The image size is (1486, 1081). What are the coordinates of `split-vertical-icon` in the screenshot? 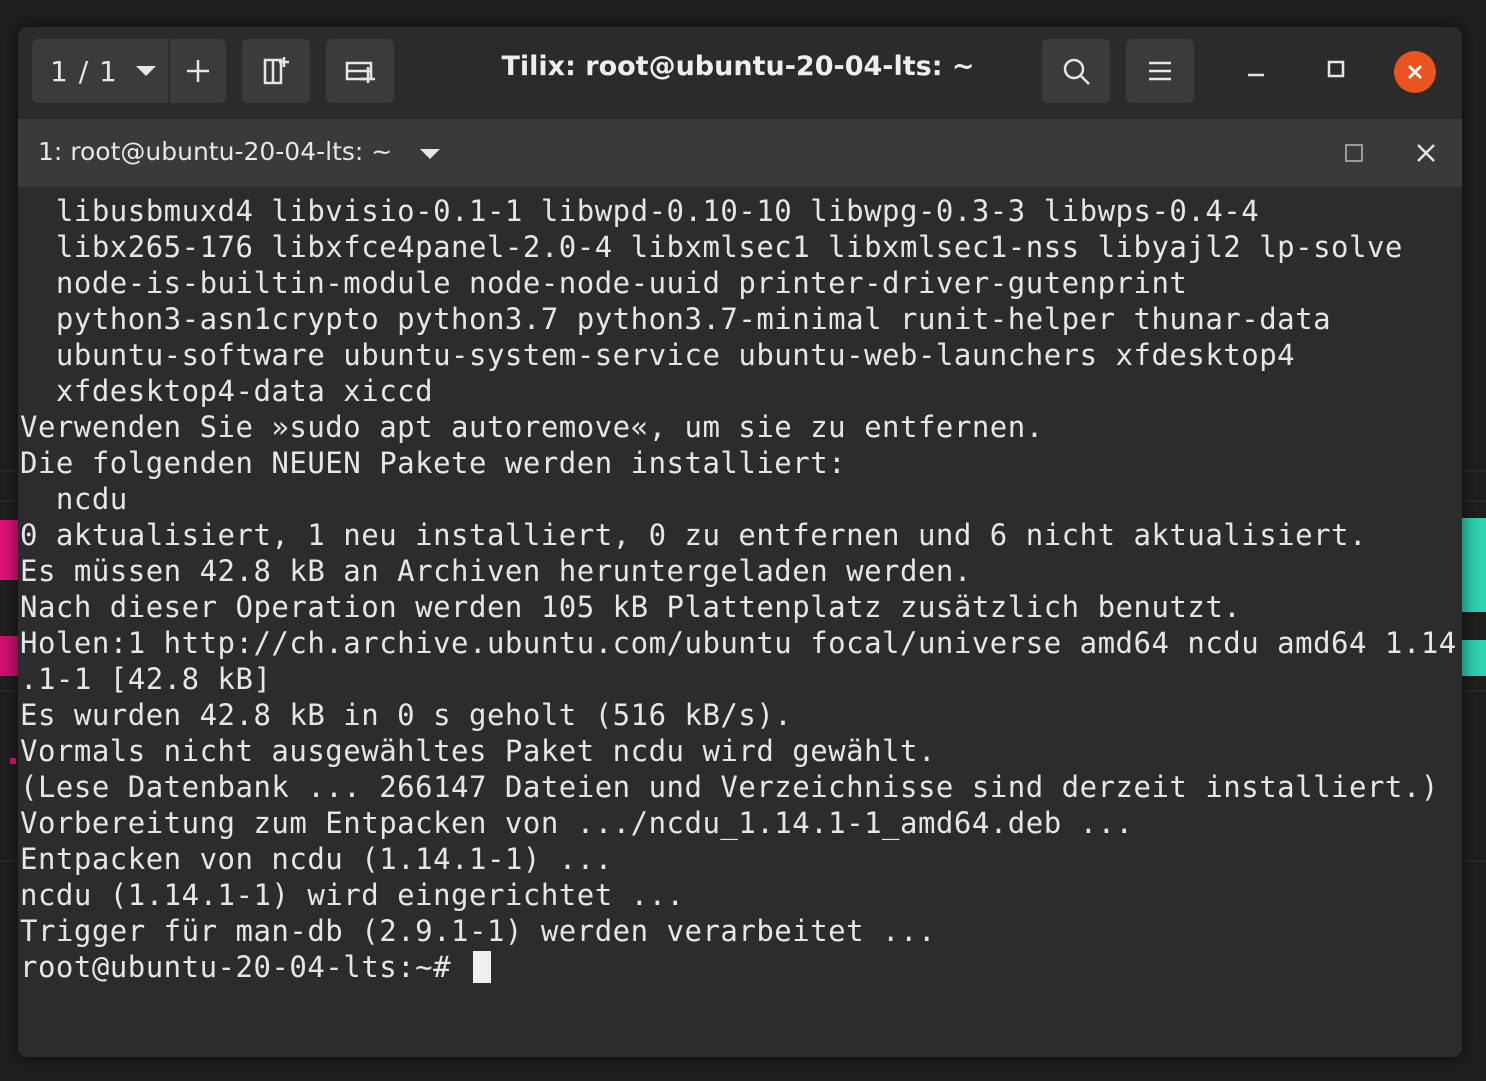 It's located at (276, 71).